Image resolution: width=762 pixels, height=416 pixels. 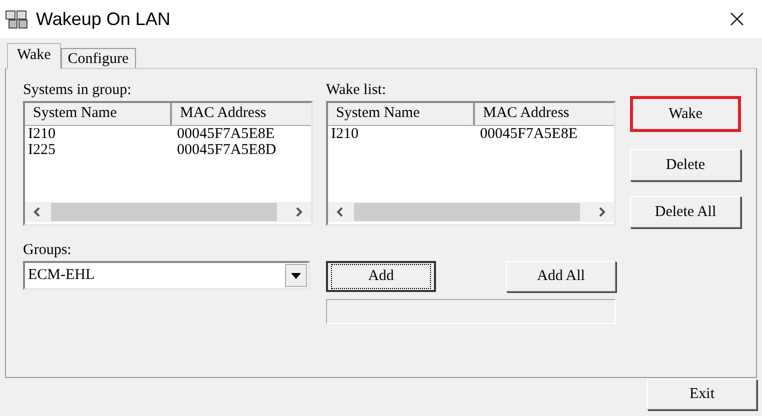 What do you see at coordinates (17, 19) in the screenshot?
I see `computers-icon` at bounding box center [17, 19].